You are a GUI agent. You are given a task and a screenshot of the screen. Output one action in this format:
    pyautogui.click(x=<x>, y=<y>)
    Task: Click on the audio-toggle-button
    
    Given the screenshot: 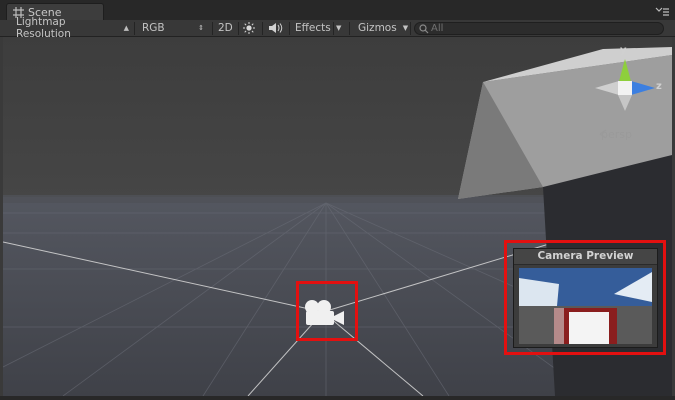 What is the action you would take?
    pyautogui.click(x=276, y=28)
    